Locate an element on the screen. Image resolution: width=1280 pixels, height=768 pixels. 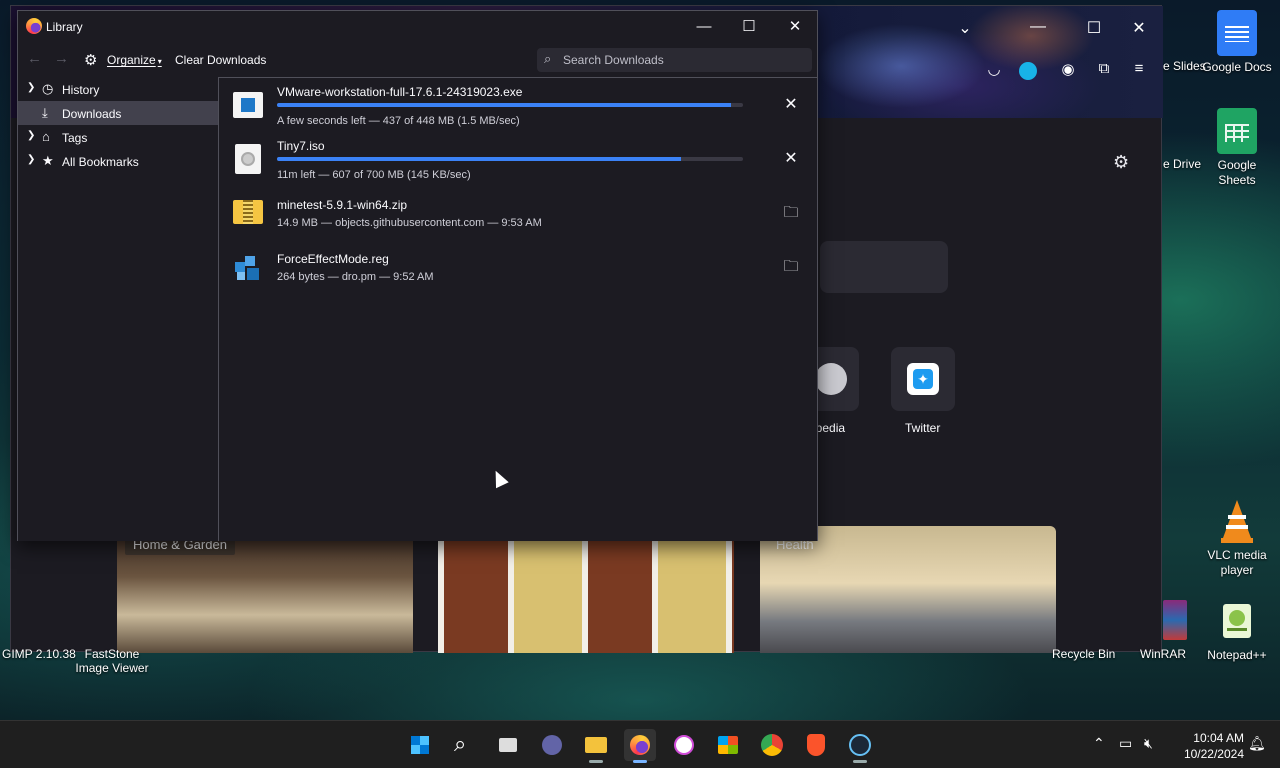
back-arrow-icon: ← is located at coordinates (34, 58).